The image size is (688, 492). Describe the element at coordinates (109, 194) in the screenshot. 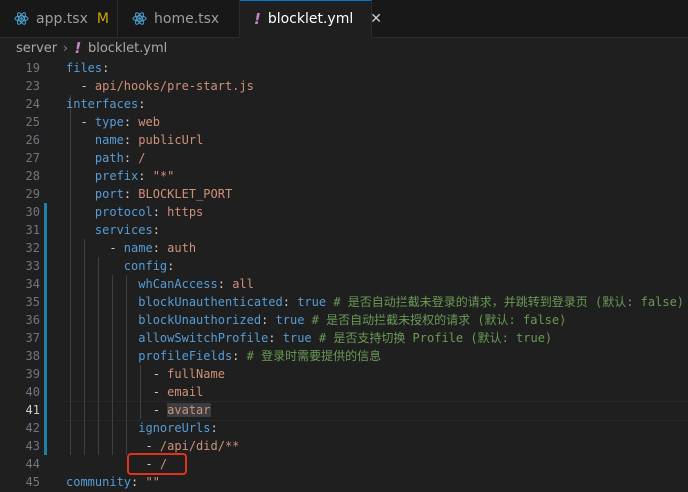

I see `yaml-key: port` at that location.